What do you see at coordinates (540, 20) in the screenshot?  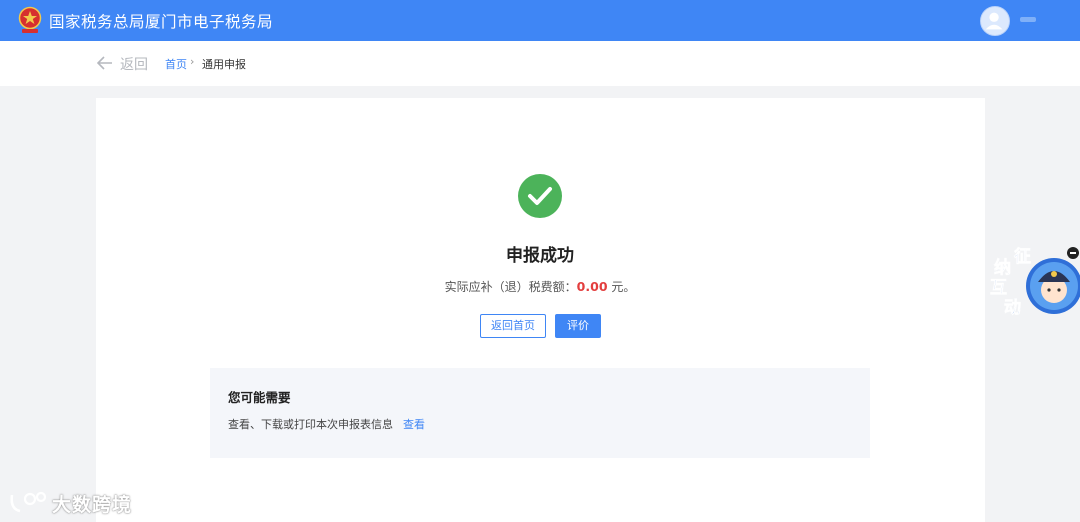 I see `top-bar: 国家税务总局厦门市电子税务局` at bounding box center [540, 20].